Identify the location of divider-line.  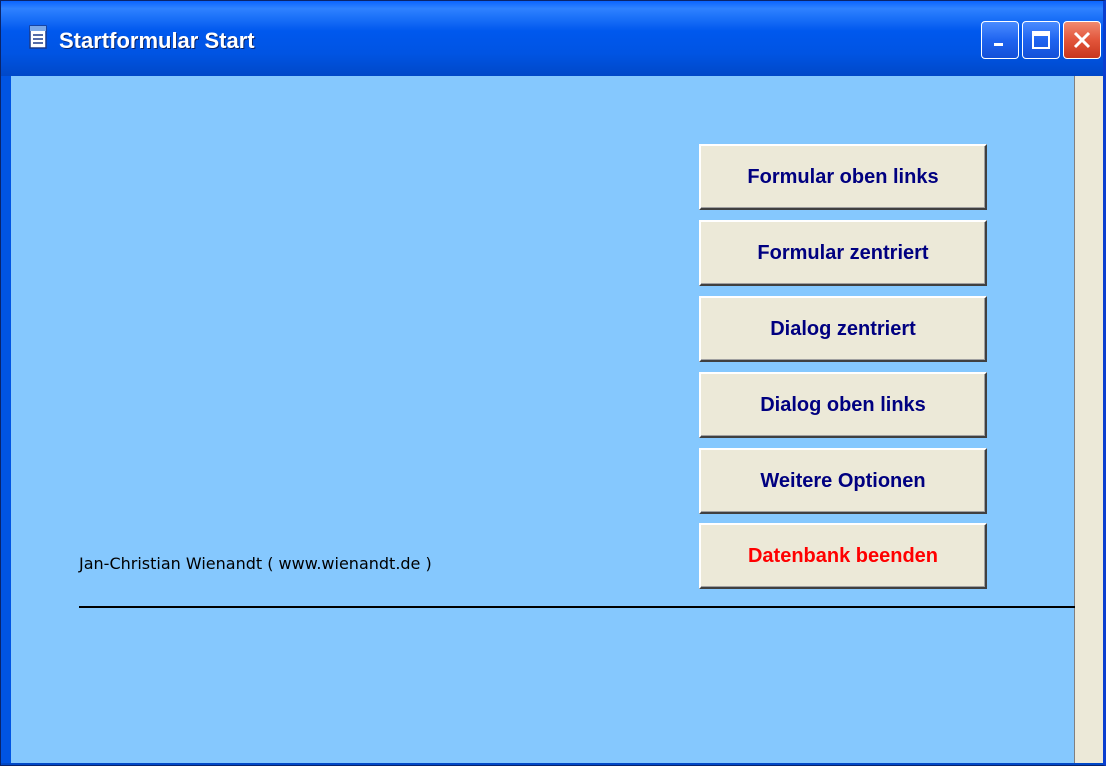
(578, 607).